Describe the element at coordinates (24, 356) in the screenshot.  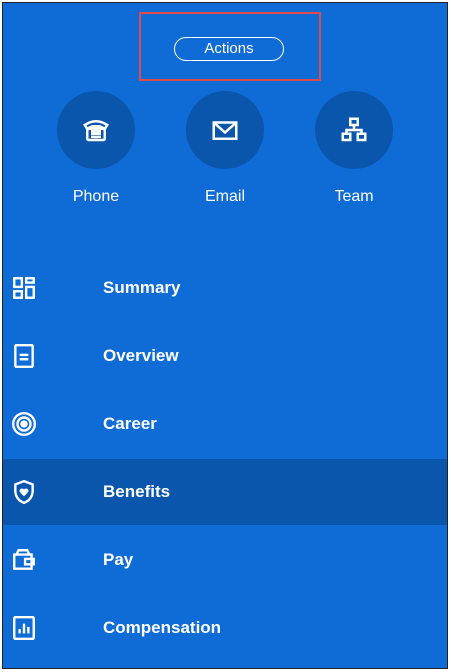
I see `document-icon` at that location.